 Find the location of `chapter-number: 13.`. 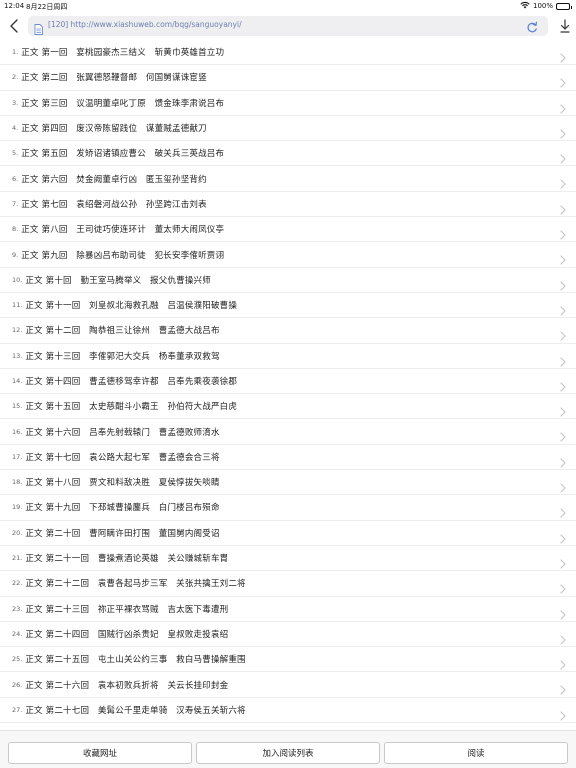

chapter-number: 13. is located at coordinates (17, 355).